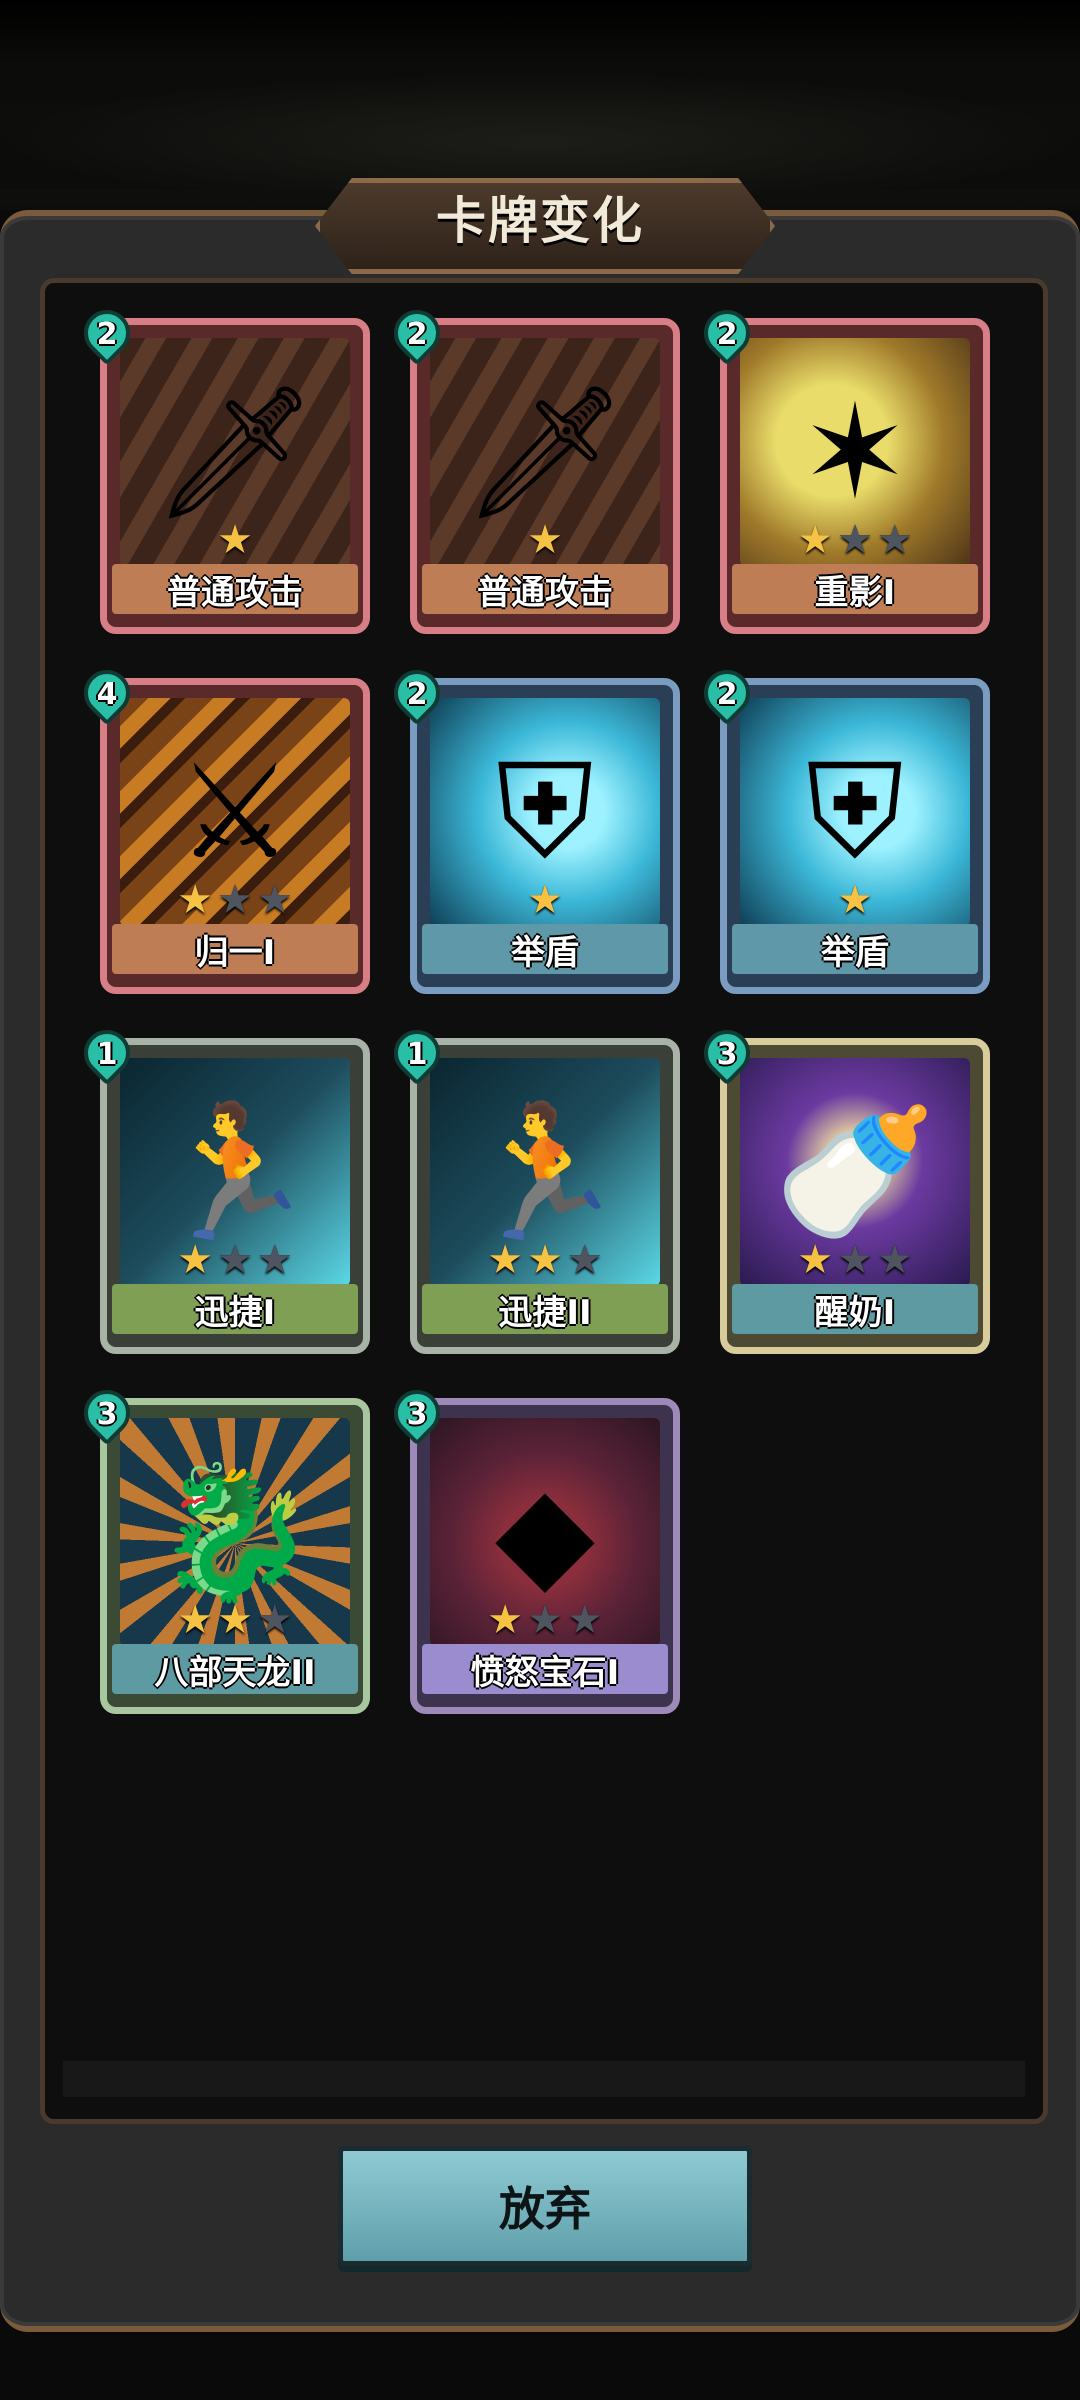 This screenshot has width=1080, height=2400. What do you see at coordinates (235, 1309) in the screenshot?
I see `card-name: 迅捷I` at bounding box center [235, 1309].